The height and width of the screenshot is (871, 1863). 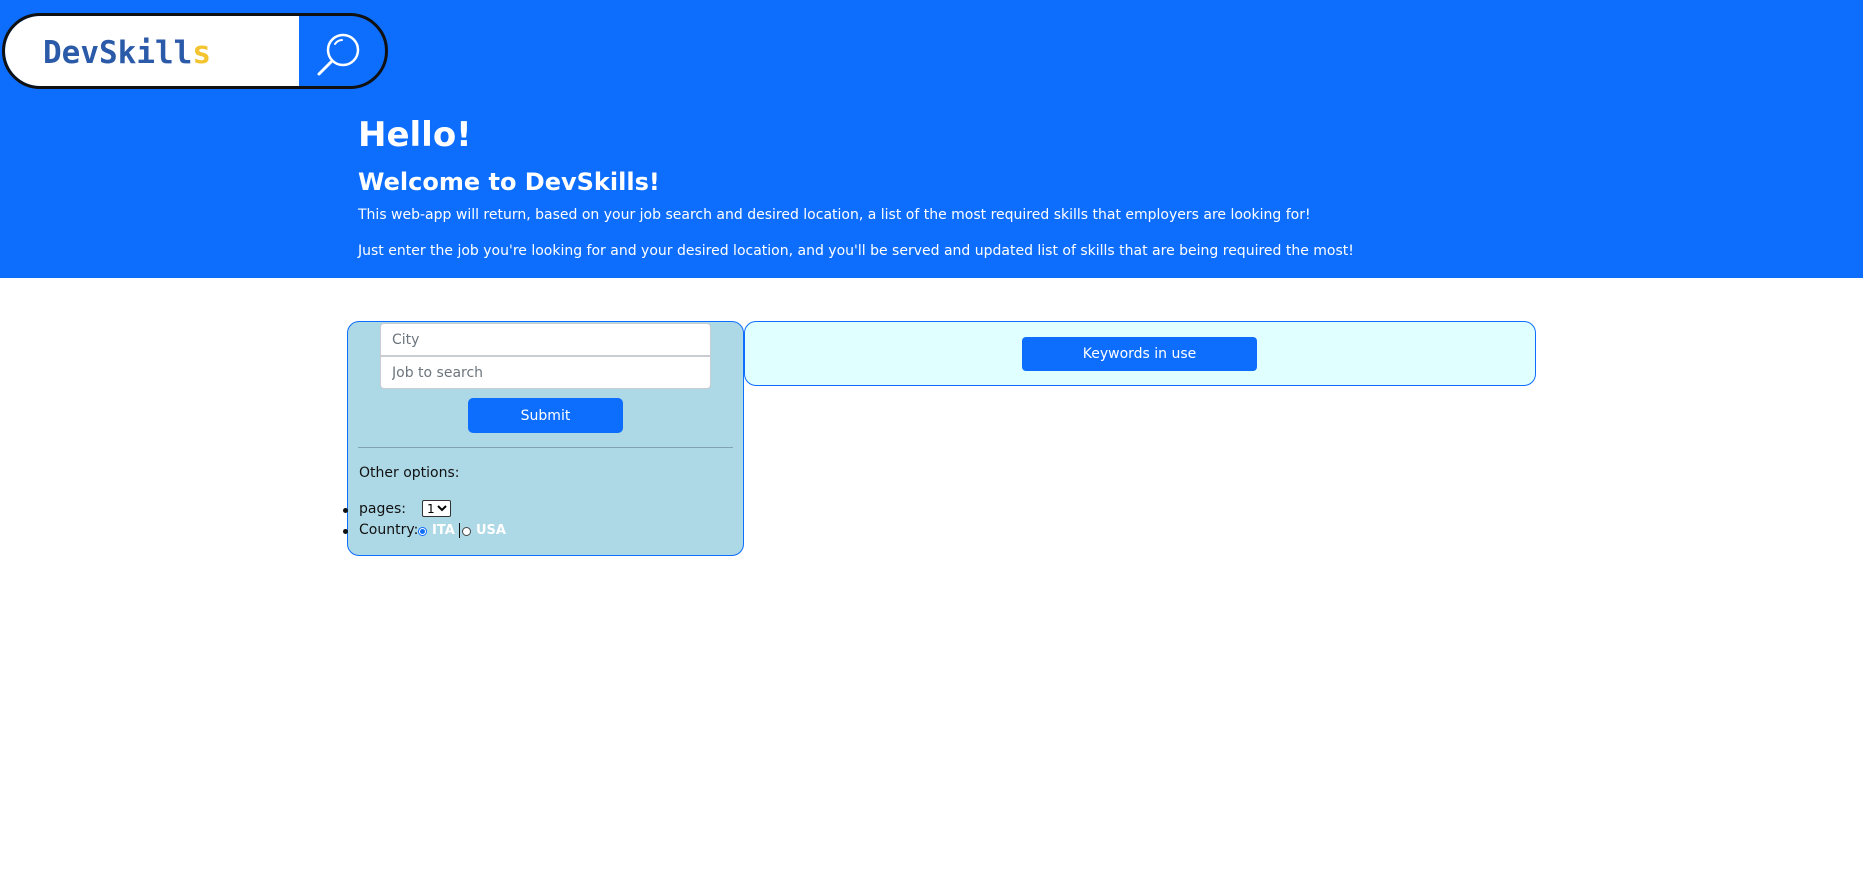 I want to click on radio-ita, so click(x=422, y=531).